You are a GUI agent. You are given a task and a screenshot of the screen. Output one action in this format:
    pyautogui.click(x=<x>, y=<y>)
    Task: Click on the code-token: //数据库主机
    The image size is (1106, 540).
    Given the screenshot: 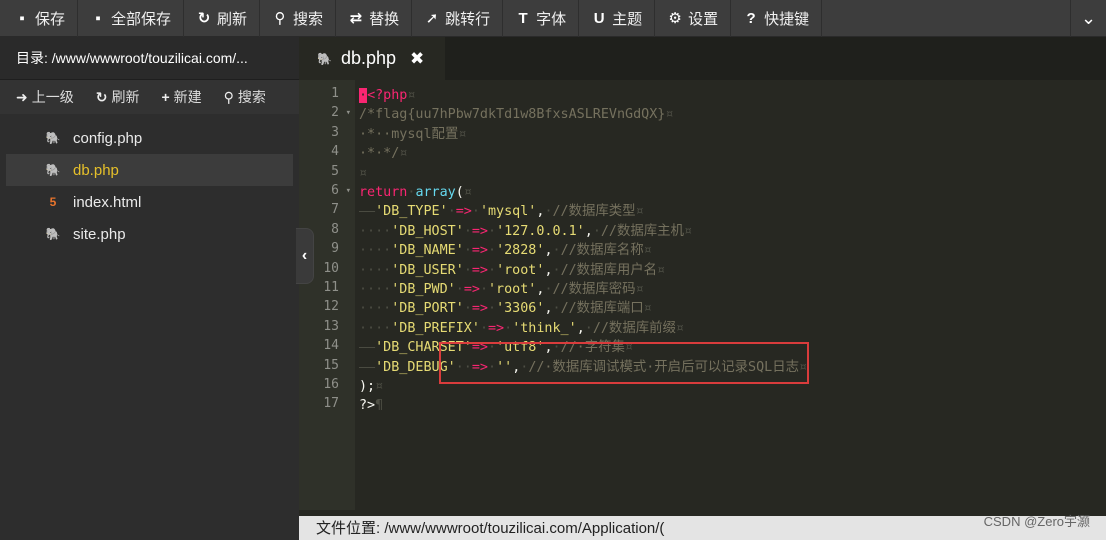 What is the action you would take?
    pyautogui.click(x=642, y=231)
    